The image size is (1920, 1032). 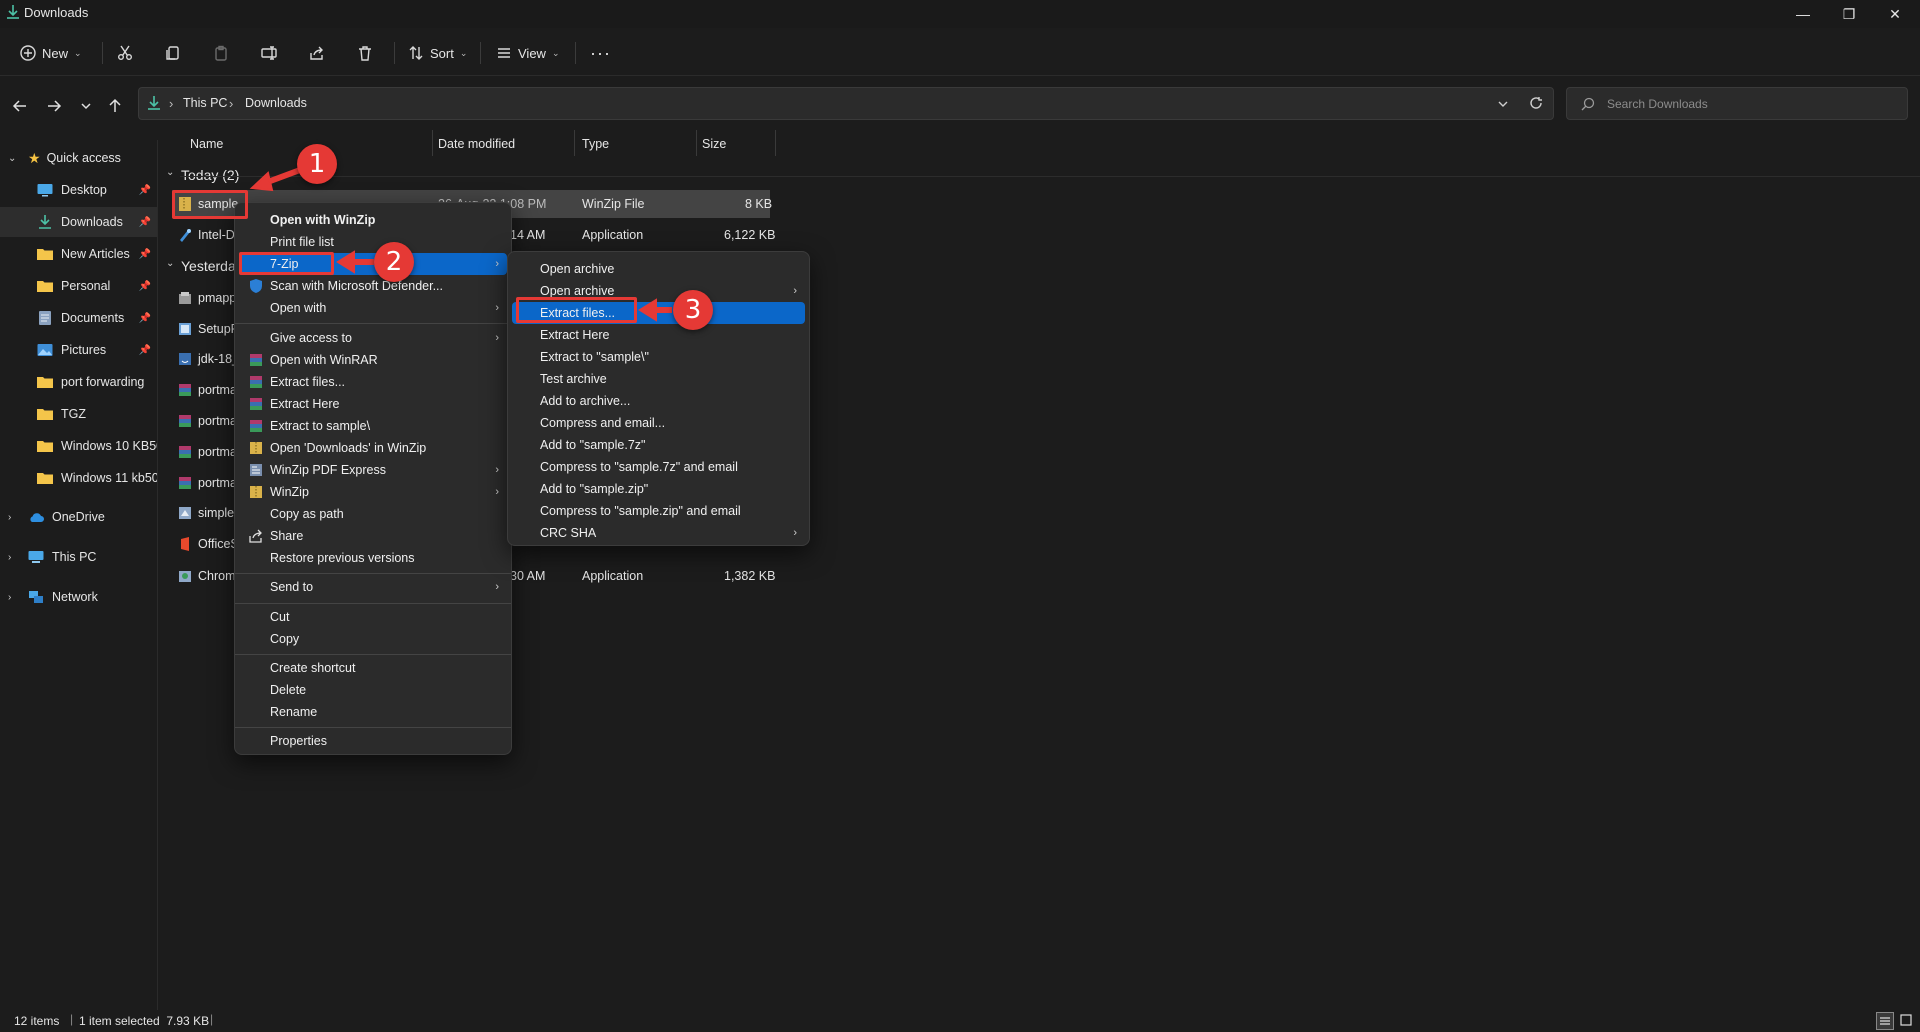 What do you see at coordinates (37, 1021) in the screenshot?
I see `status-item-count: 12 items` at bounding box center [37, 1021].